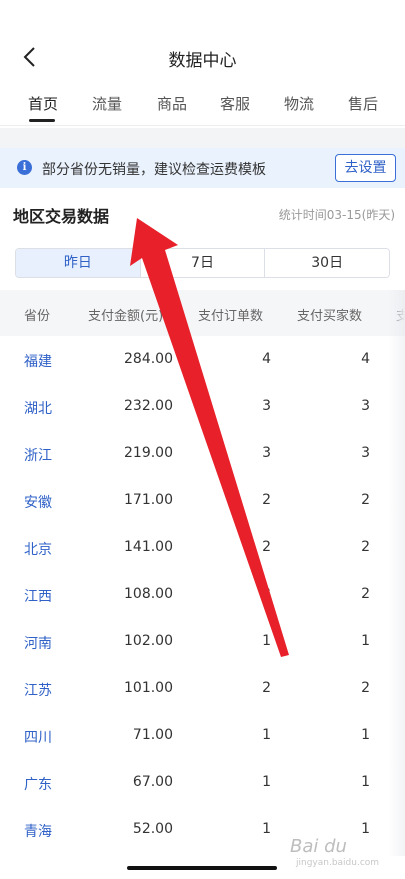  I want to click on amount-cell: 101.00, so click(148, 688).